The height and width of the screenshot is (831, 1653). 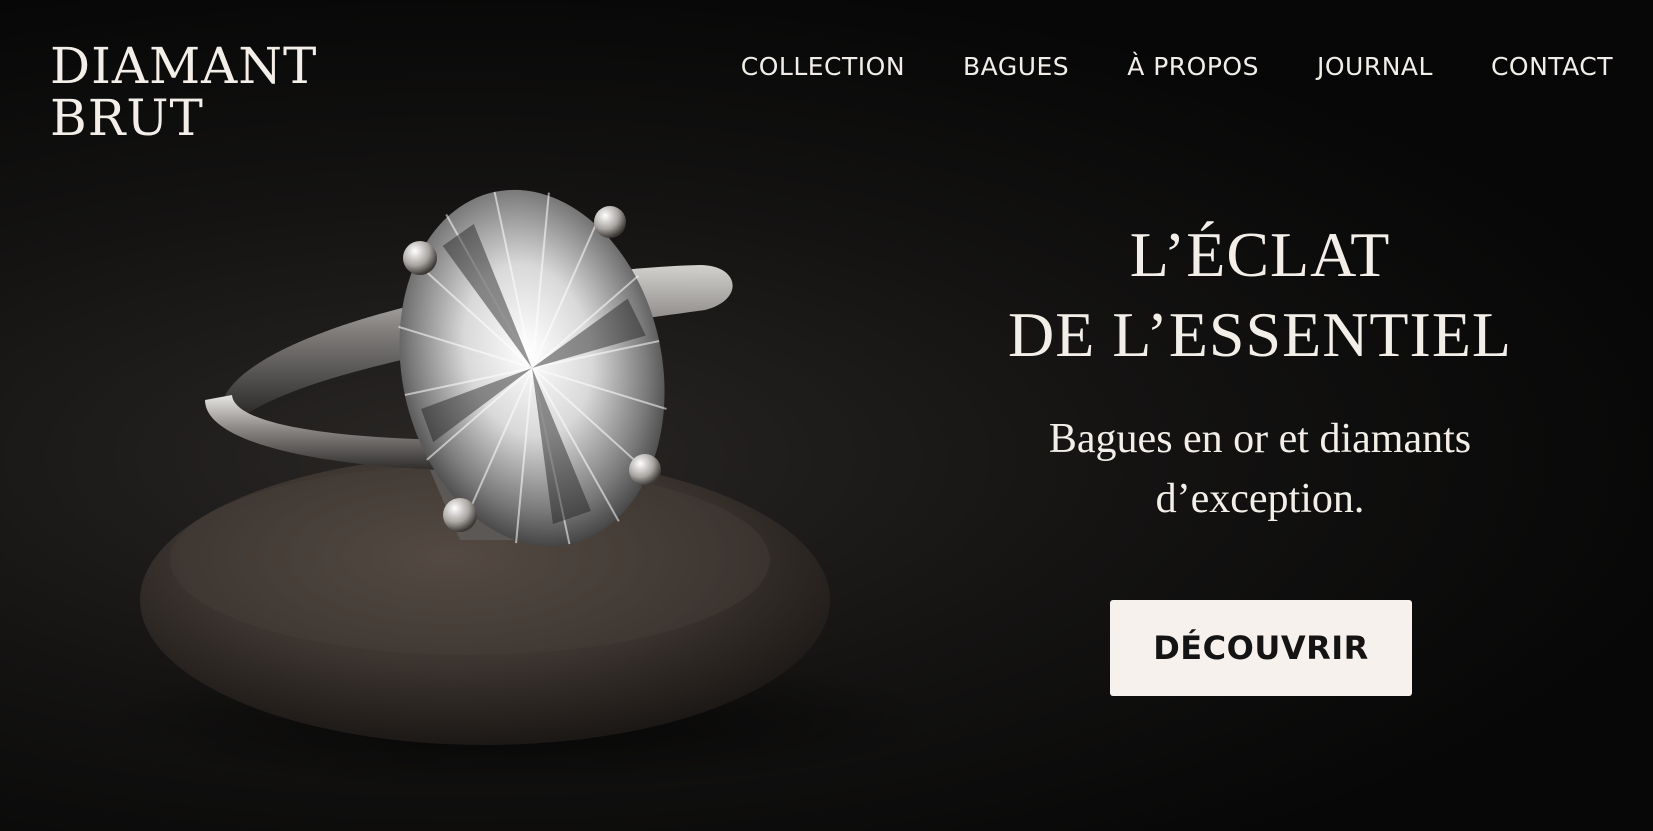 I want to click on nav-link-a-propos: À PROPOS, so click(x=1193, y=66).